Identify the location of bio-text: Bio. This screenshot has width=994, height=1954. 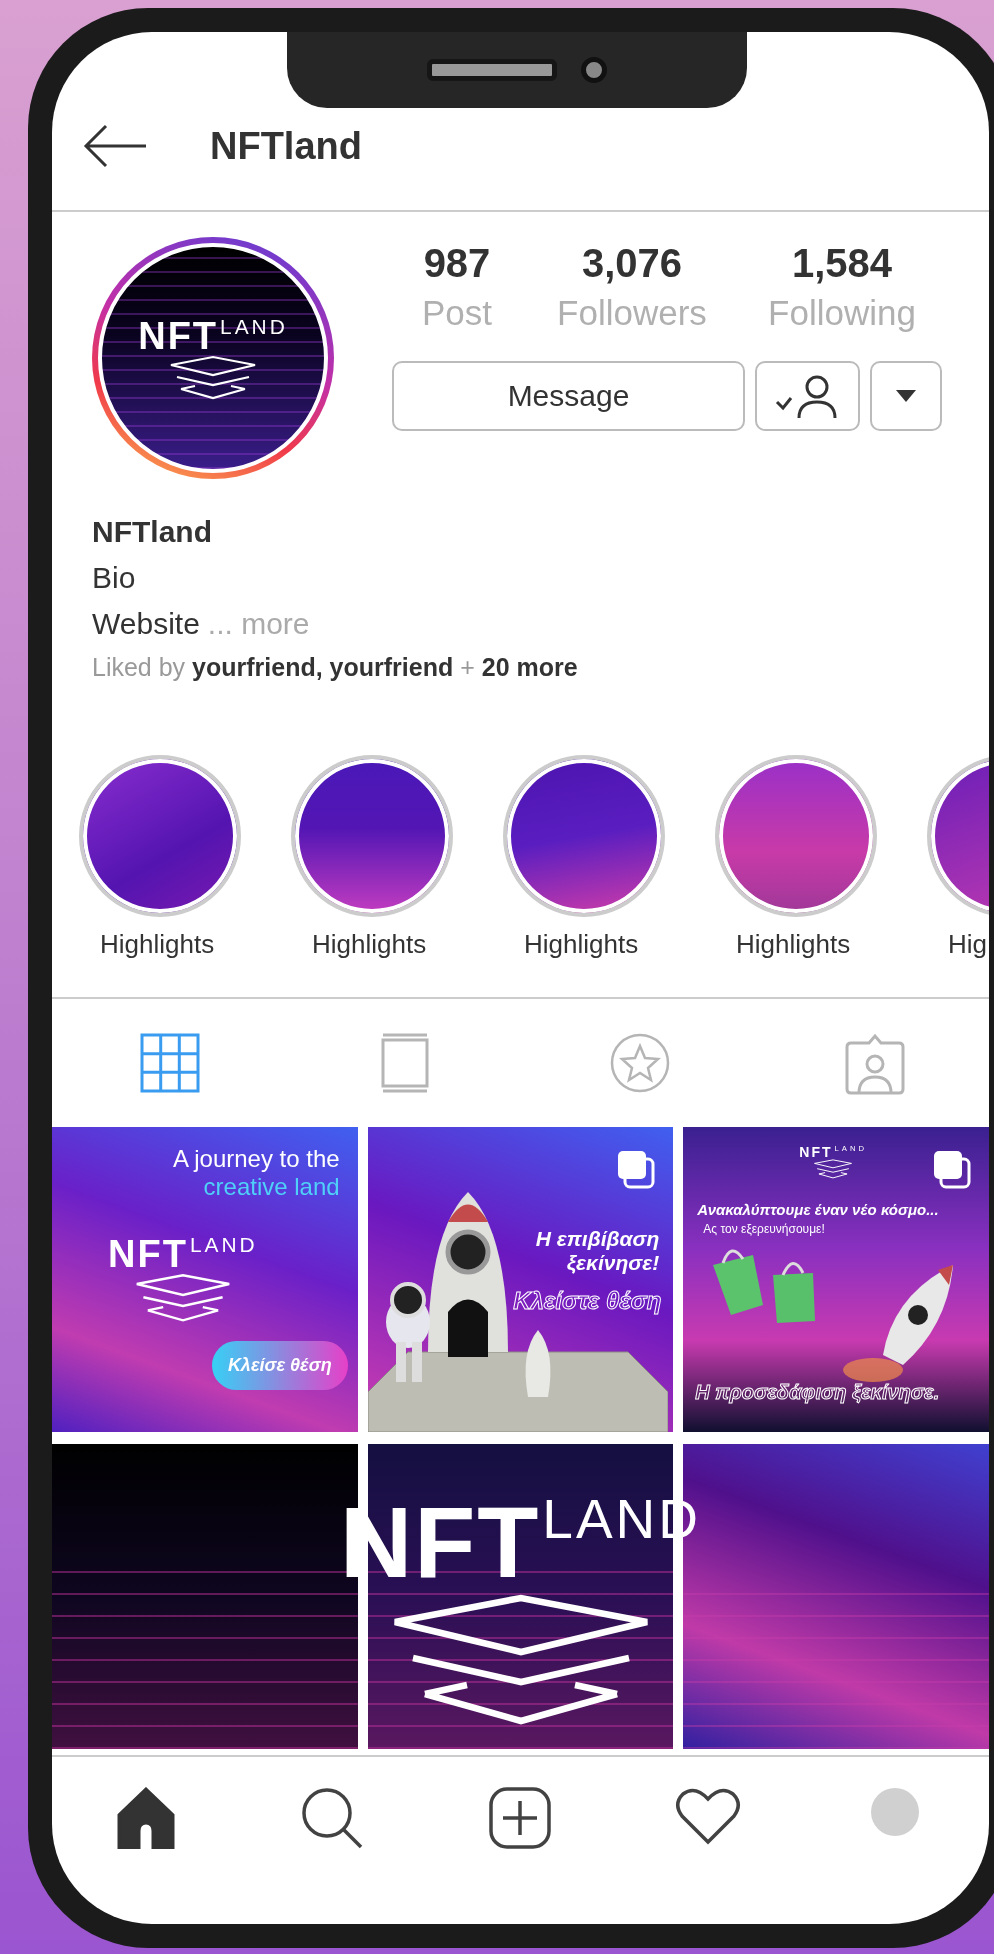
(114, 578).